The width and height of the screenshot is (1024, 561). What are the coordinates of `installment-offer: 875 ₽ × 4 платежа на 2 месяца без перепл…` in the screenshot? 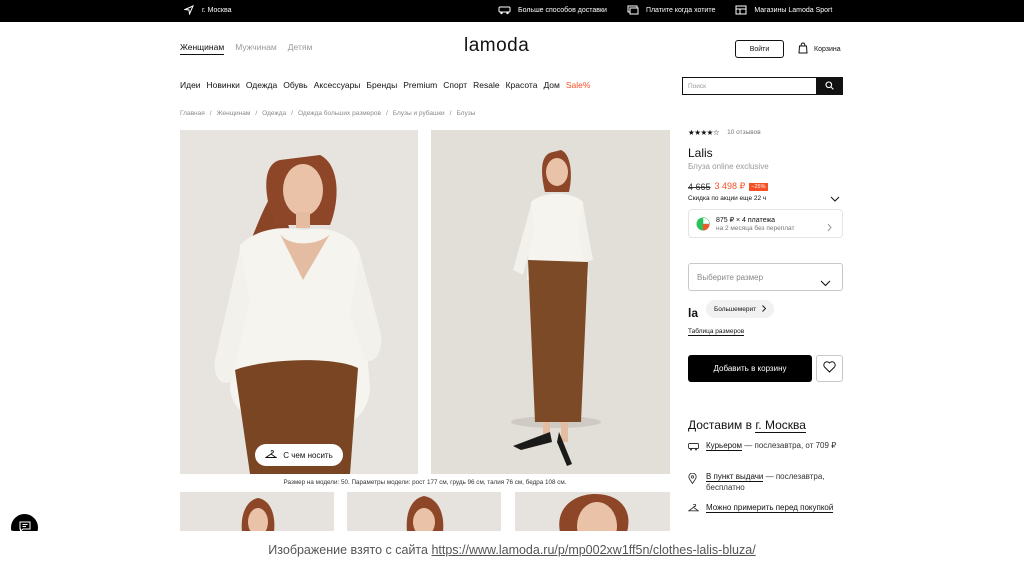 It's located at (765, 223).